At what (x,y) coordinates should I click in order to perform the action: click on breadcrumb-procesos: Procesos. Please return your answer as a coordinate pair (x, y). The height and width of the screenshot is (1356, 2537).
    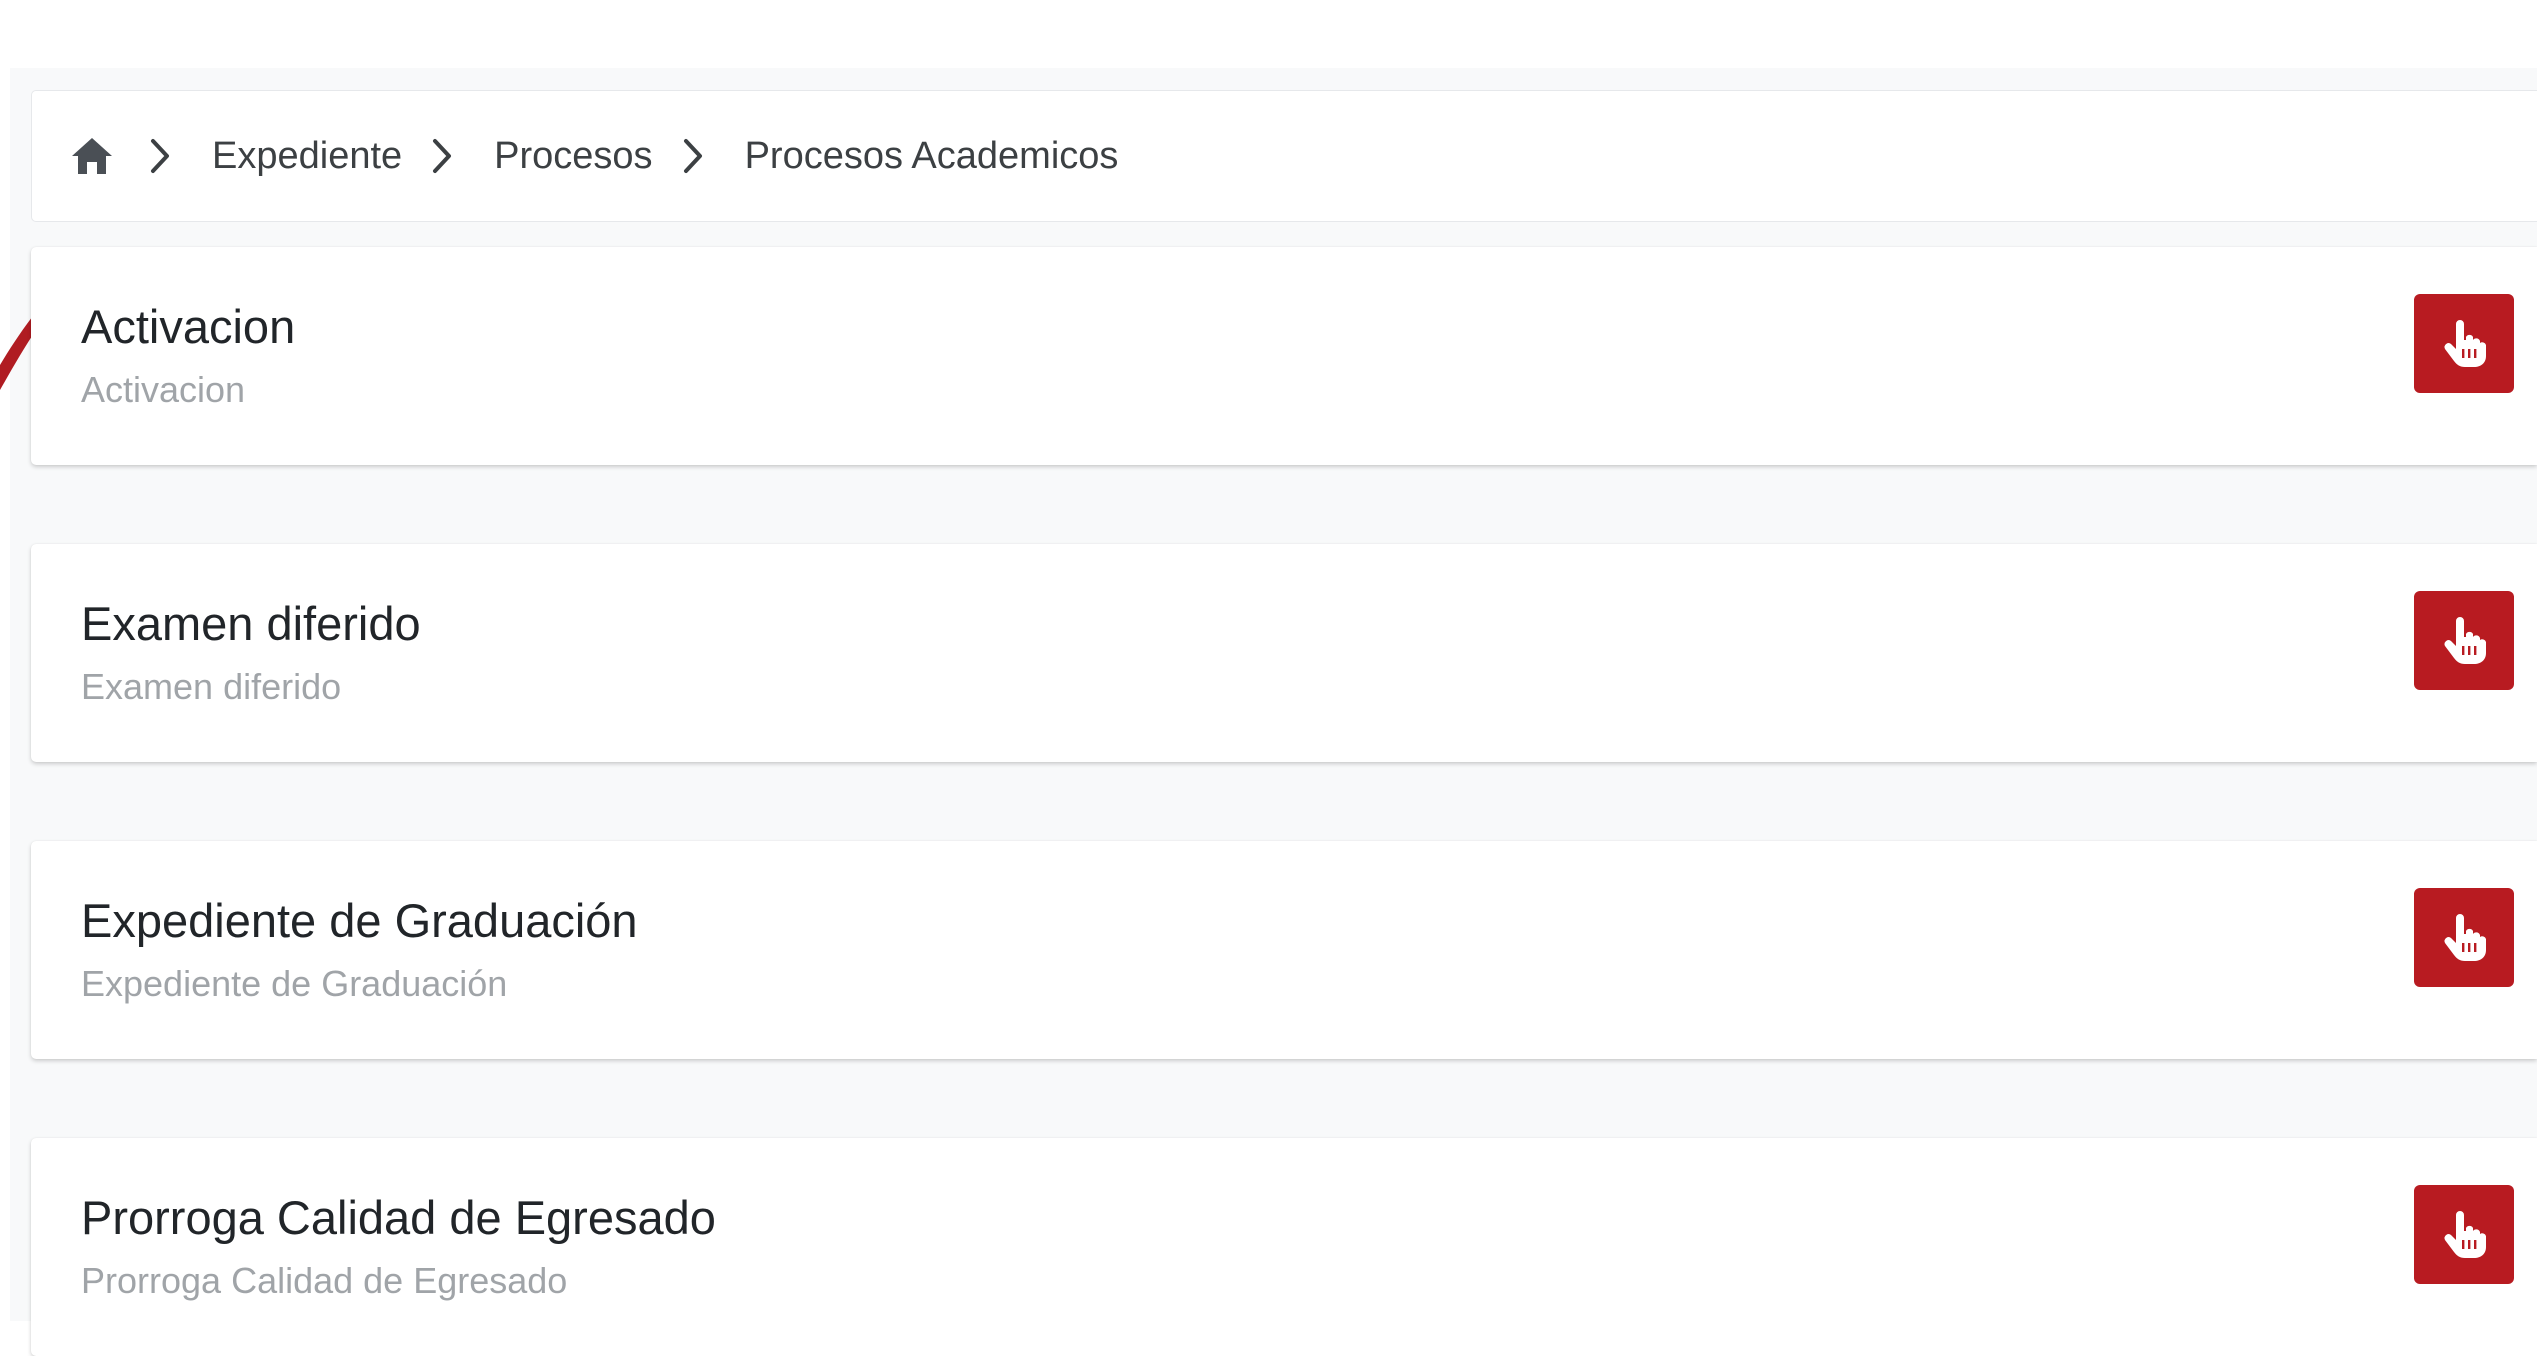
    Looking at the image, I should click on (573, 156).